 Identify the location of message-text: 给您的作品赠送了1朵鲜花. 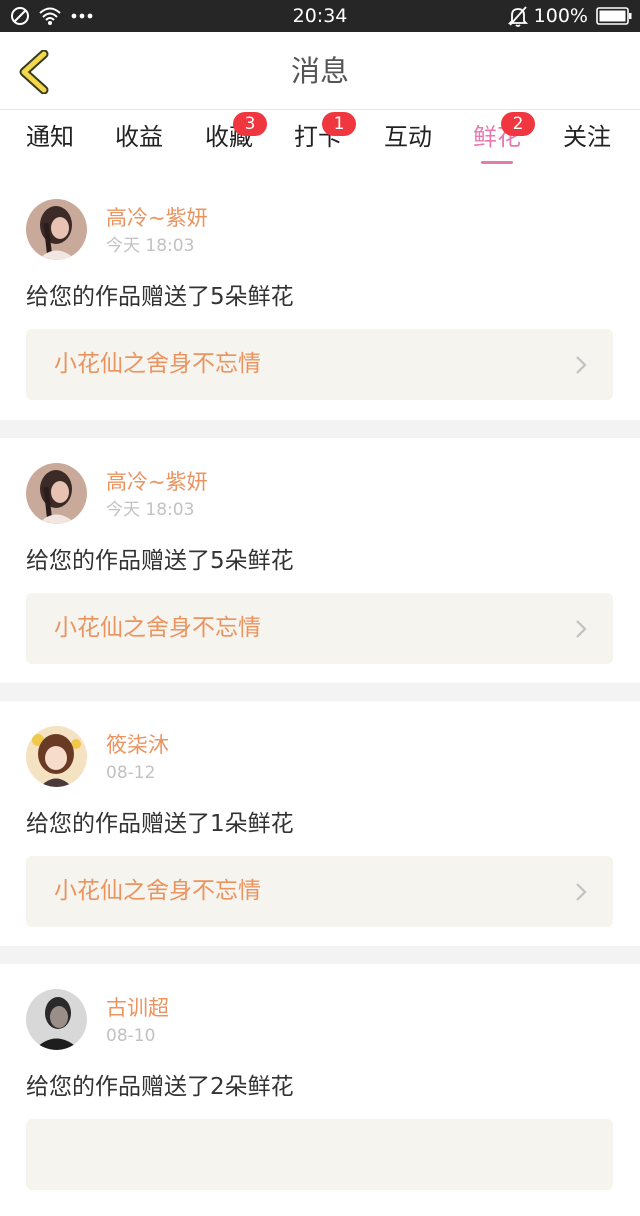
(160, 824).